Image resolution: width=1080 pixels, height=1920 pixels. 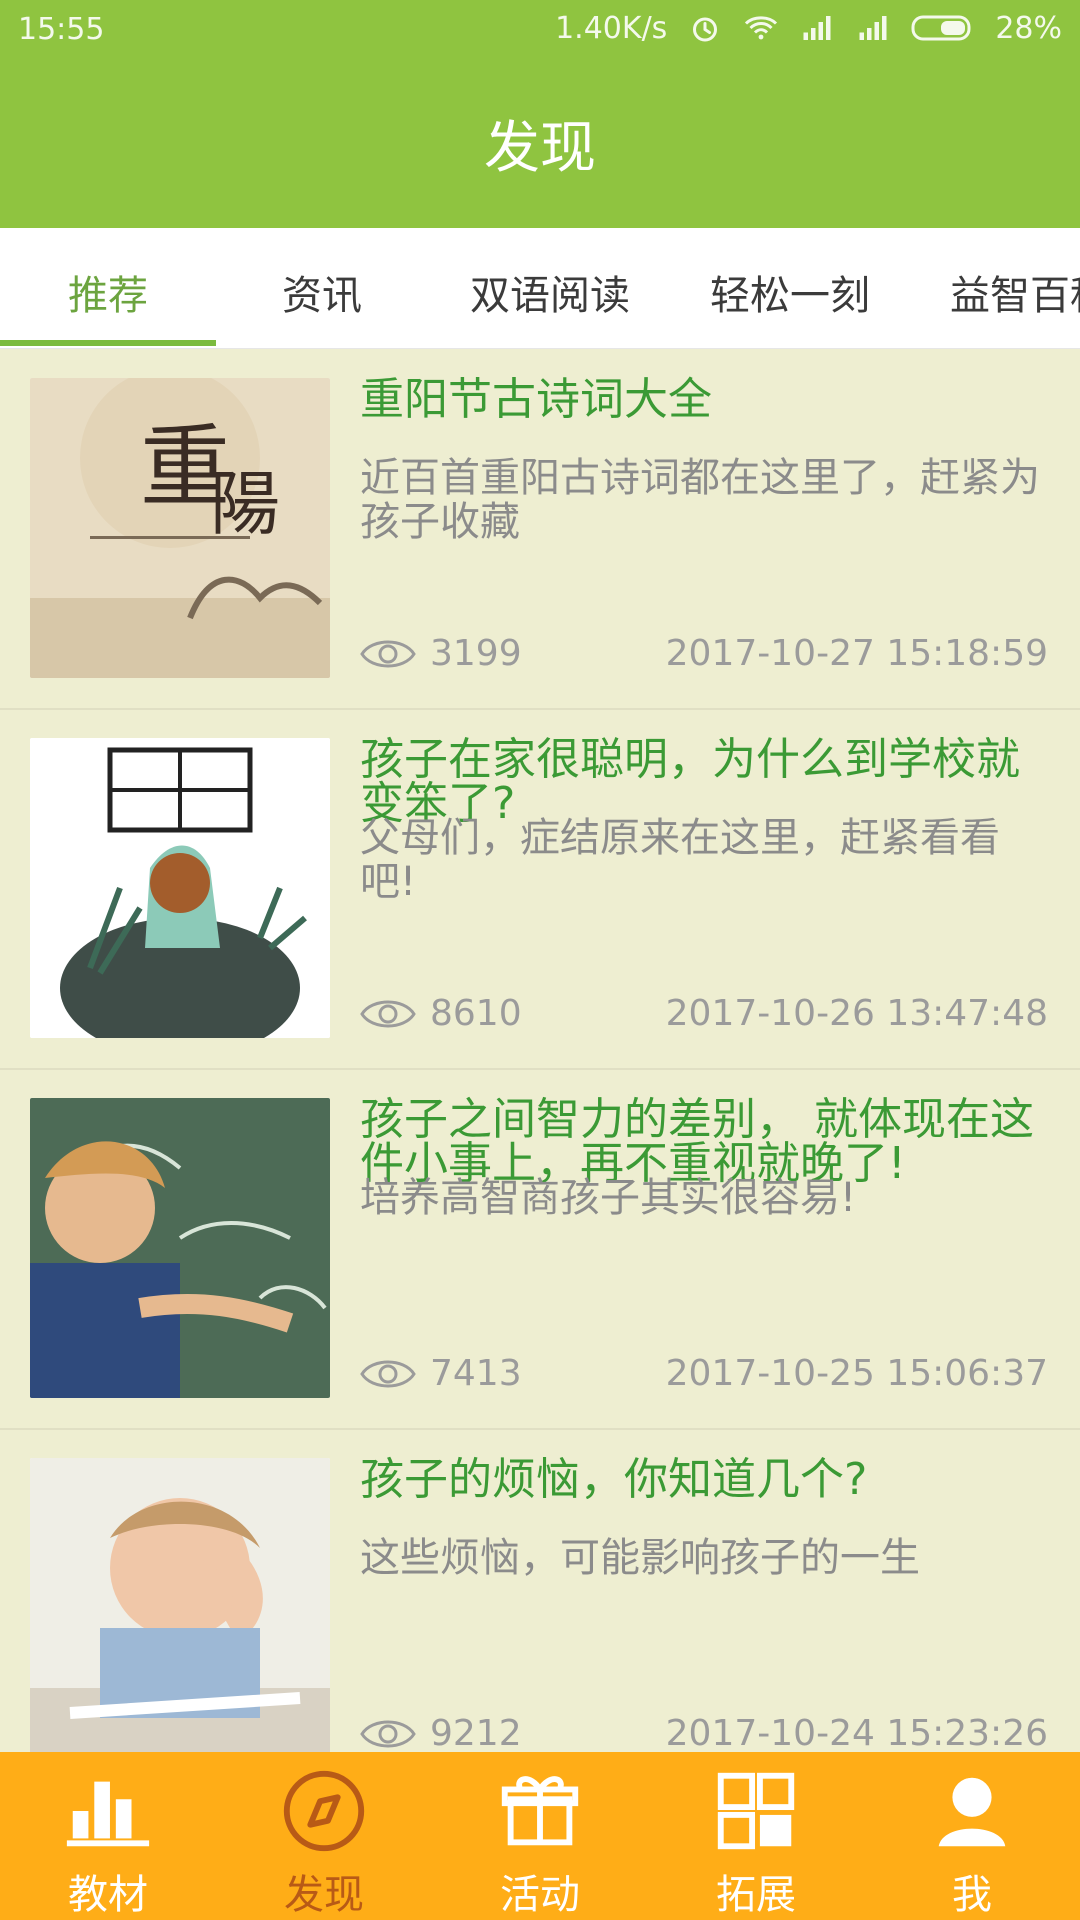 I want to click on gift-icon, so click(x=540, y=1811).